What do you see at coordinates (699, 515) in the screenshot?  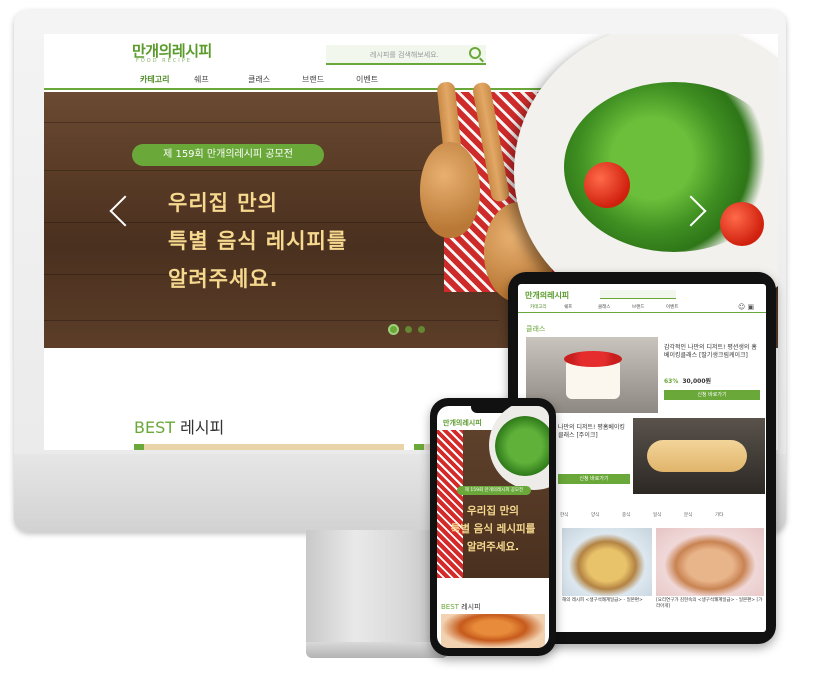 I see `category-item: 분식` at bounding box center [699, 515].